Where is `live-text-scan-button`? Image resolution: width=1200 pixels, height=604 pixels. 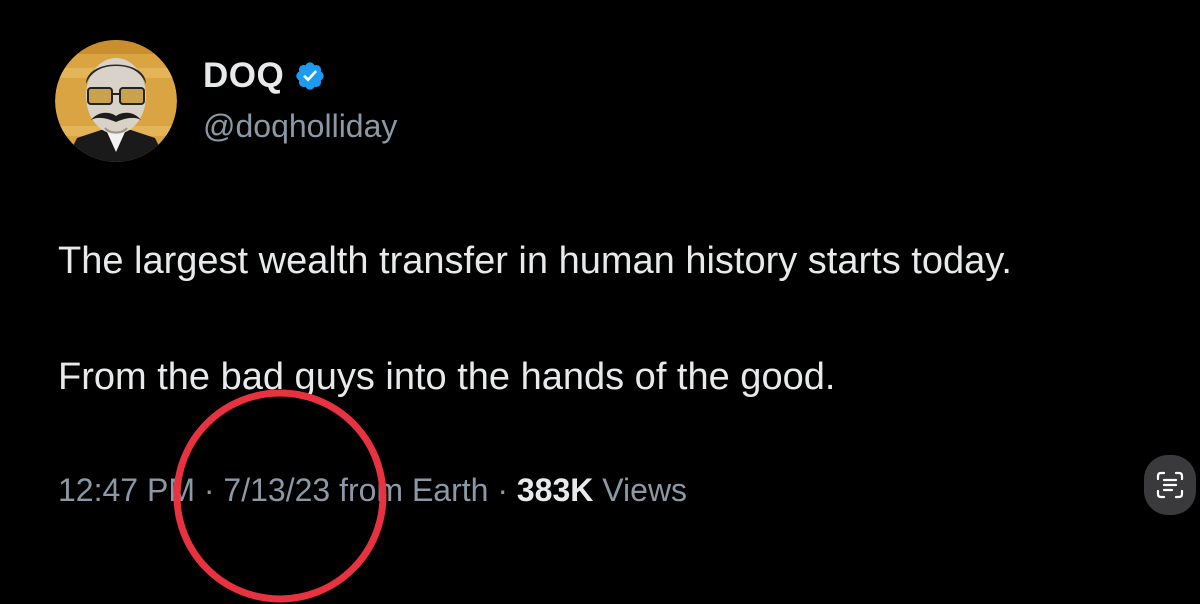 live-text-scan-button is located at coordinates (1170, 485).